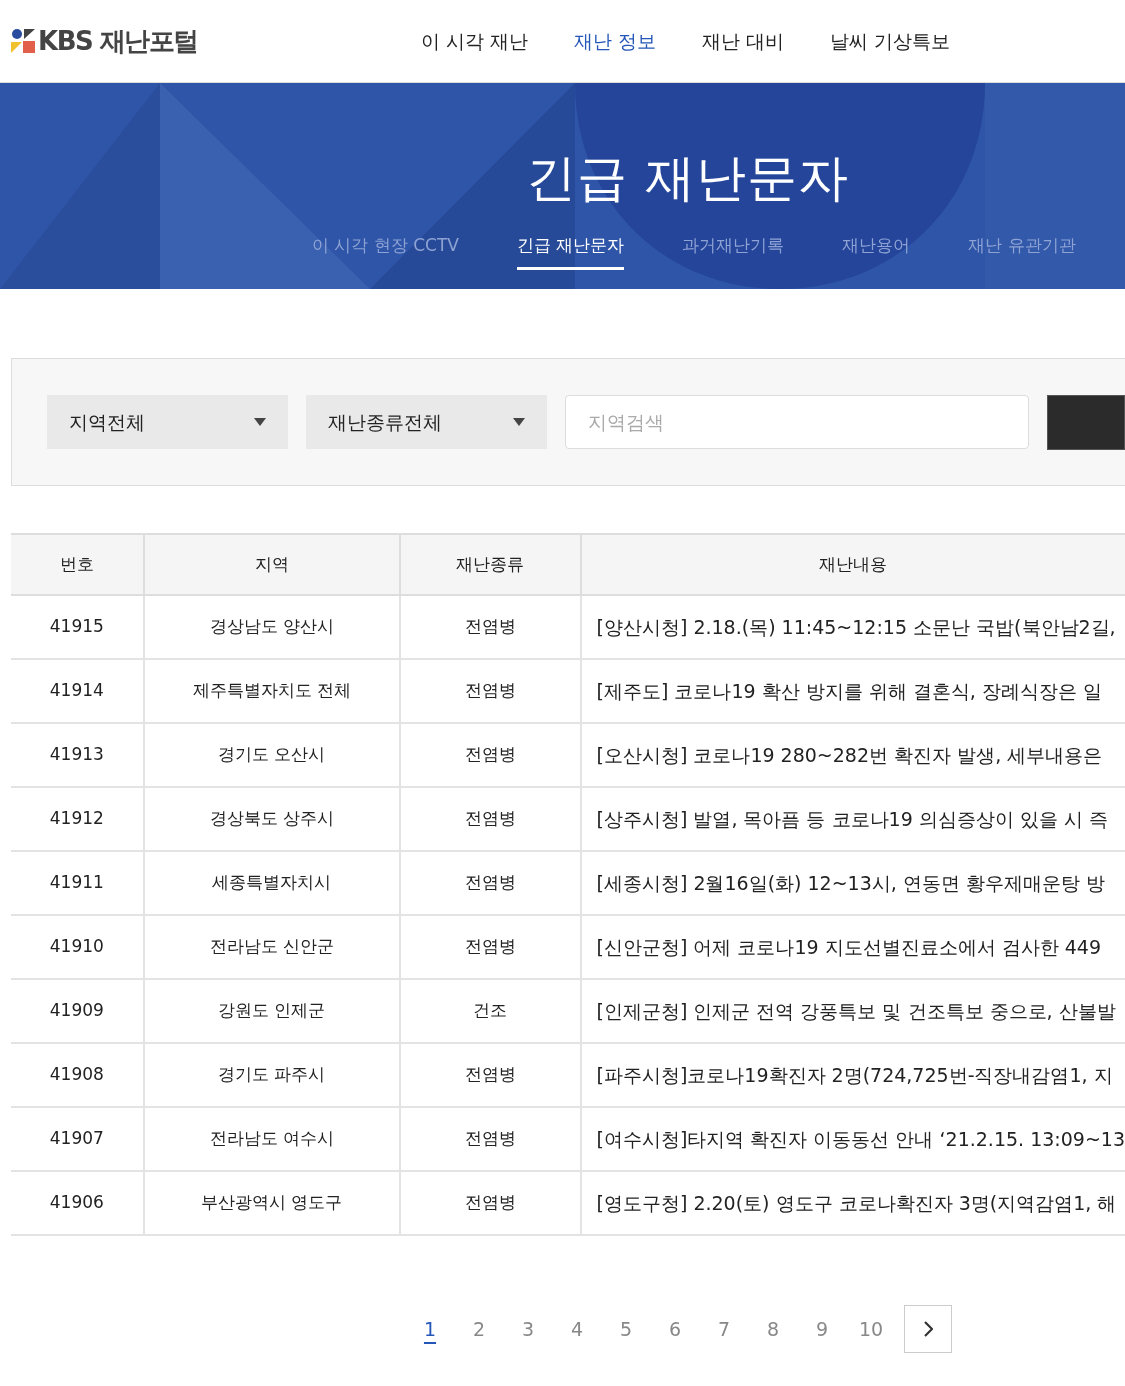  I want to click on column-header: 재난종류, so click(490, 564).